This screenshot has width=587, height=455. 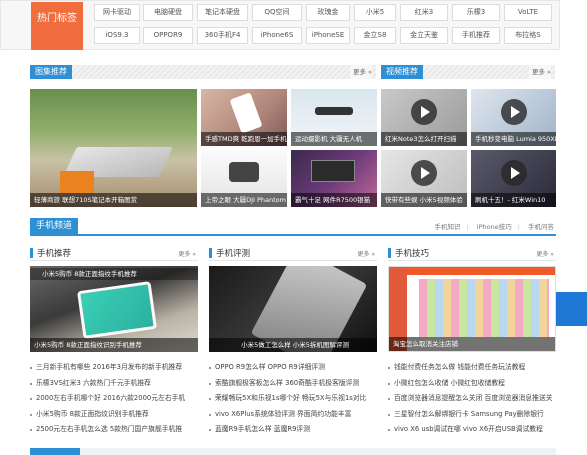 What do you see at coordinates (244, 178) in the screenshot?
I see `gallery-thumb-3: 上帝之眼 大疆DJI Phantom` at bounding box center [244, 178].